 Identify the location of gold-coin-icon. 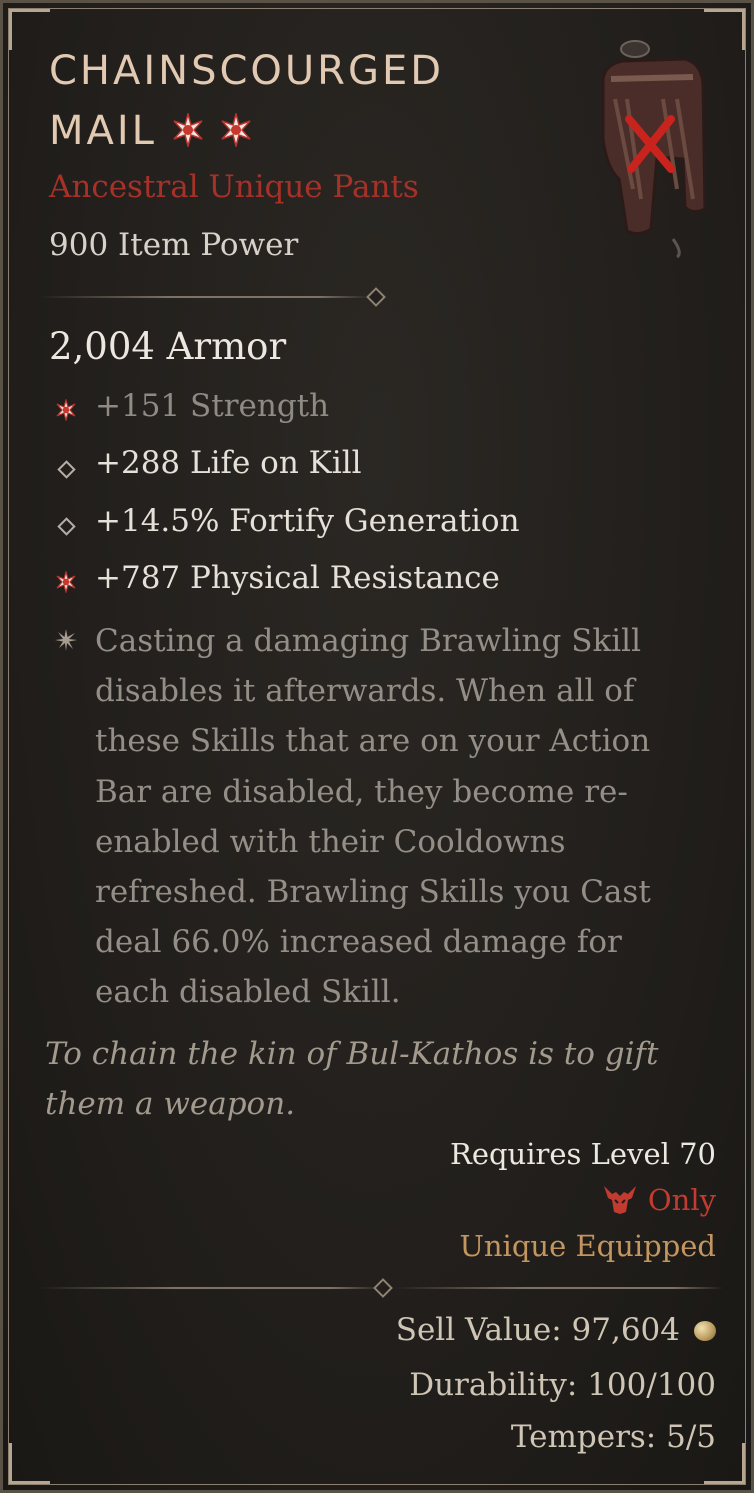
(705, 1331).